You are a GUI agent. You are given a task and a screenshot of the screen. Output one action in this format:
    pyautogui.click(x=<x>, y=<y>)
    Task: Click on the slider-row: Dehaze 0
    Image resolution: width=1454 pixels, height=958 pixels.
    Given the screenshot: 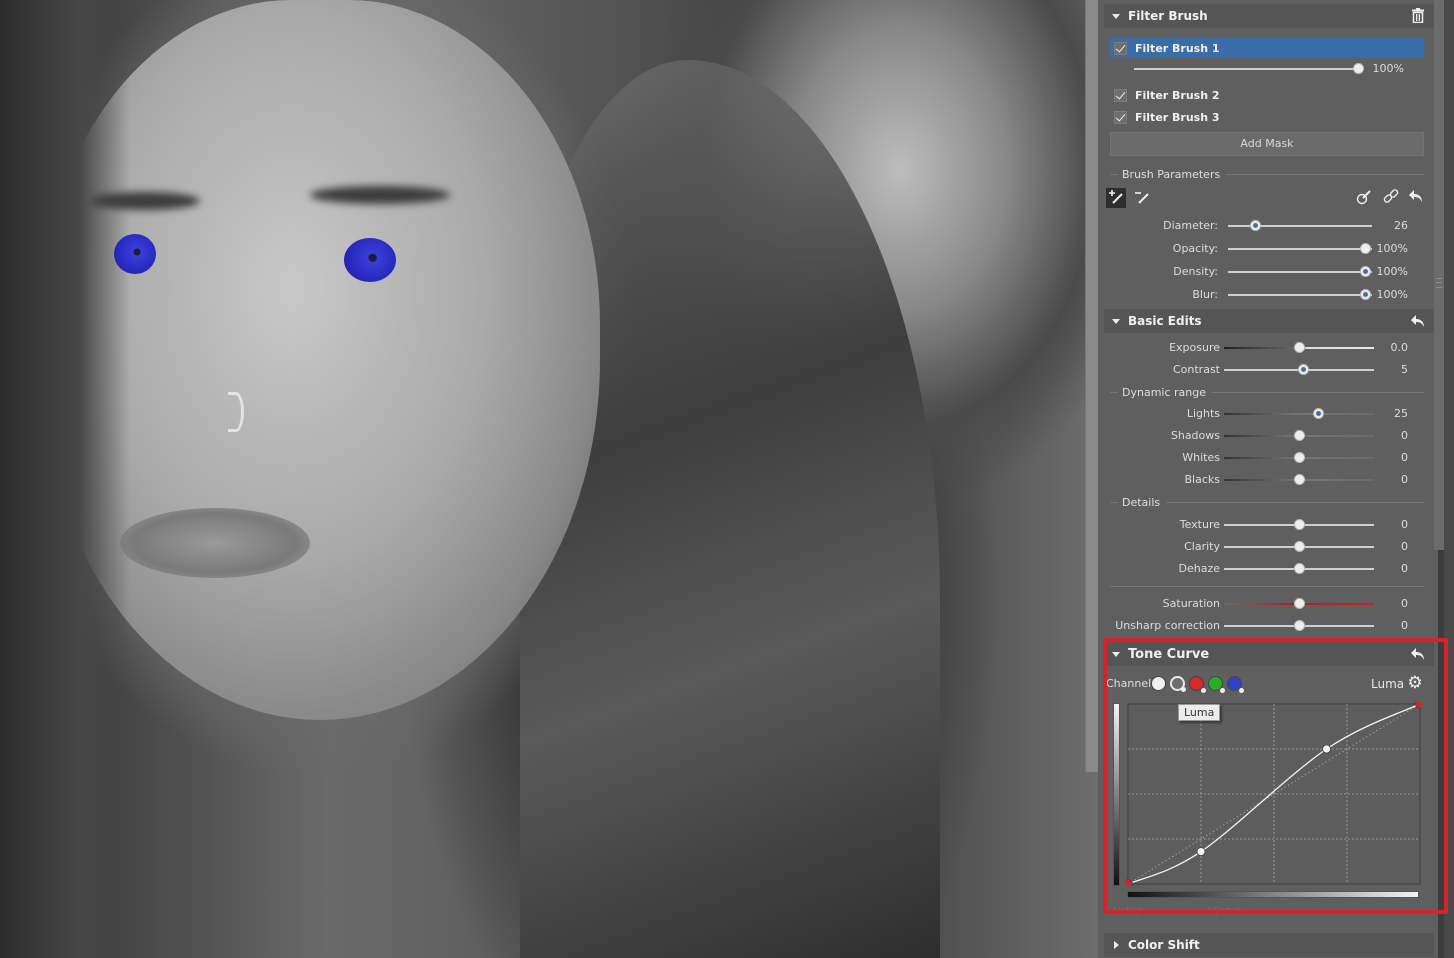 What is the action you would take?
    pyautogui.click(x=1264, y=569)
    